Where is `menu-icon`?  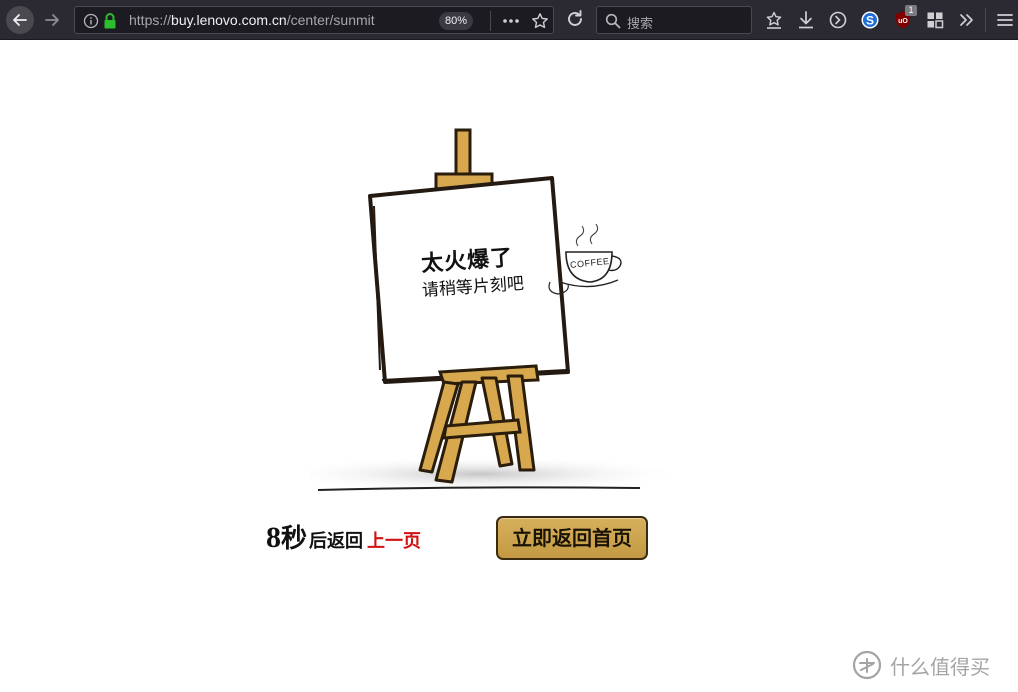 menu-icon is located at coordinates (1005, 20).